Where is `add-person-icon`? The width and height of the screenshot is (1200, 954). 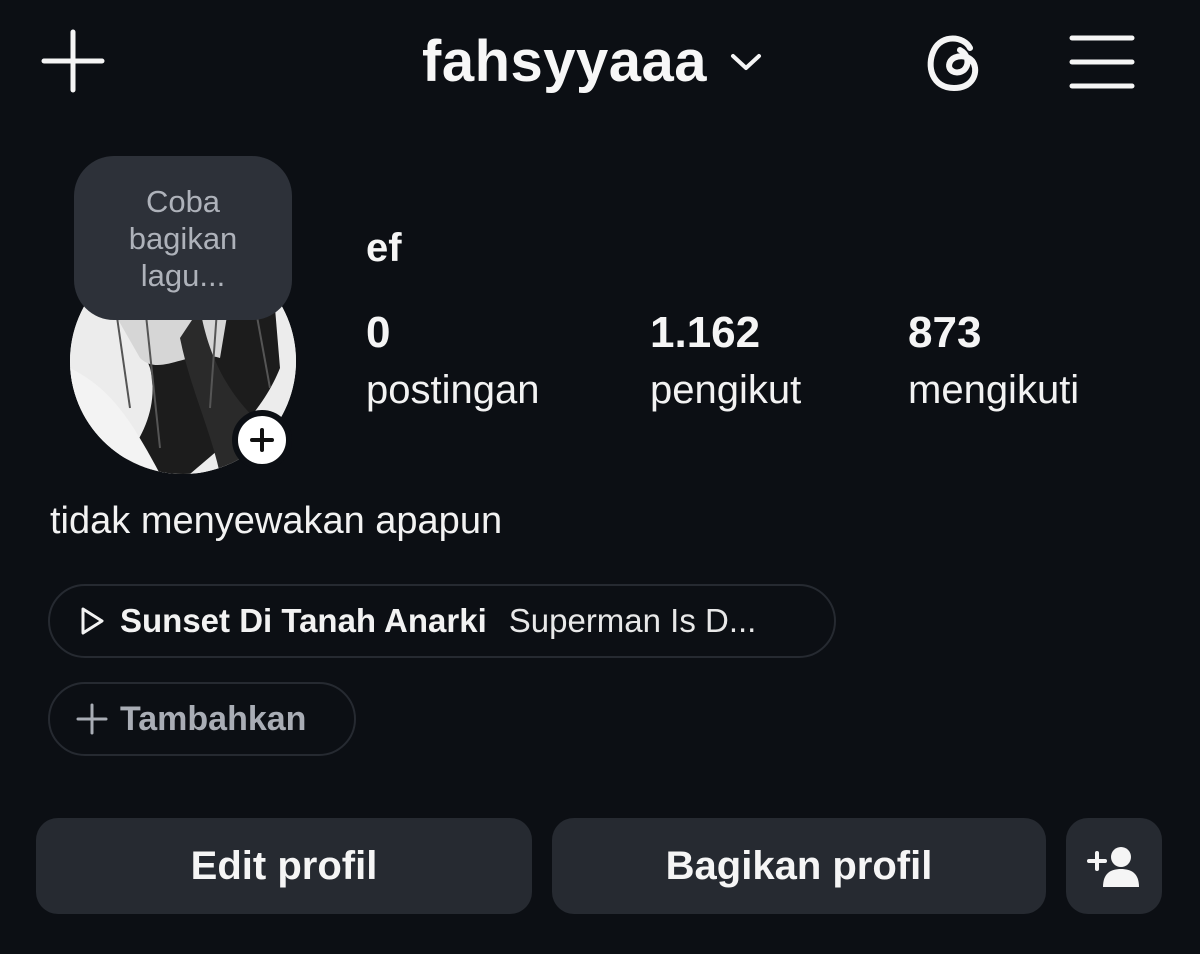 add-person-icon is located at coordinates (1113, 867).